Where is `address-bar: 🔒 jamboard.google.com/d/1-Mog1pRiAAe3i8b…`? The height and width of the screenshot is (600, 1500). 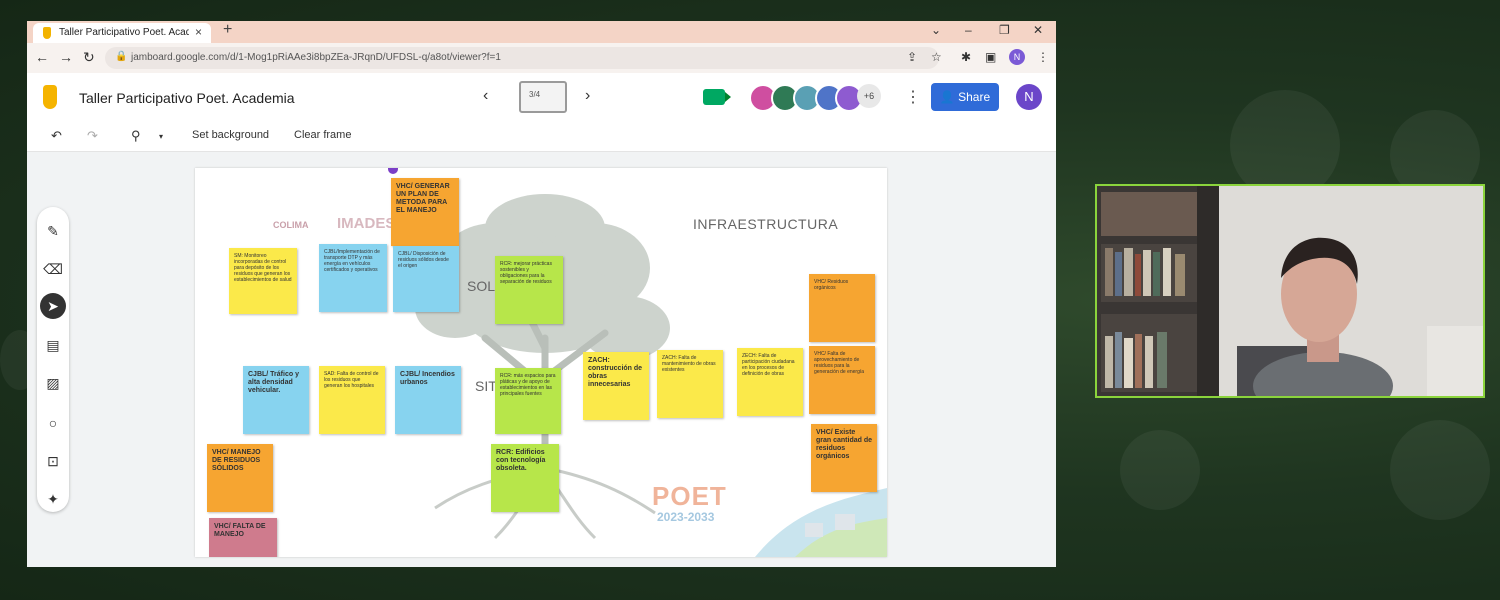
address-bar: 🔒 jamboard.google.com/d/1-Mog1pRiAAe3i8b… is located at coordinates (522, 58).